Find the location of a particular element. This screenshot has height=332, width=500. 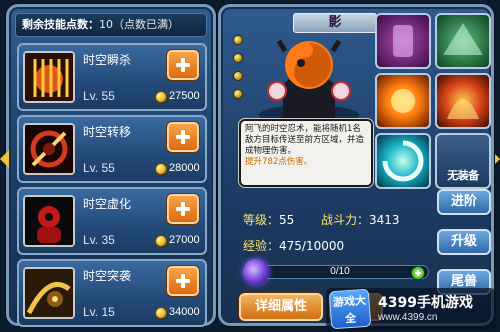

skill-points-value: 10（点数已满） is located at coordinates (139, 24).